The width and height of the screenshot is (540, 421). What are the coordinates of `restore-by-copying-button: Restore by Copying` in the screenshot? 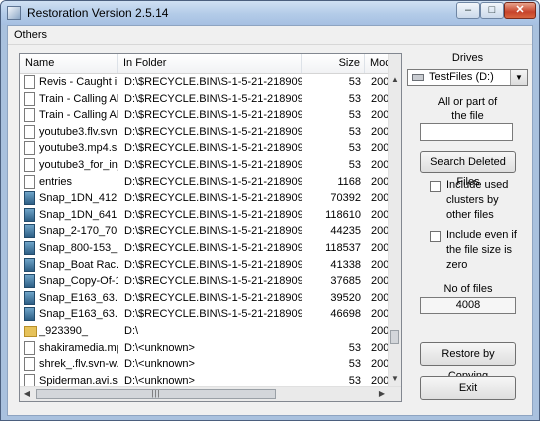 It's located at (468, 362).